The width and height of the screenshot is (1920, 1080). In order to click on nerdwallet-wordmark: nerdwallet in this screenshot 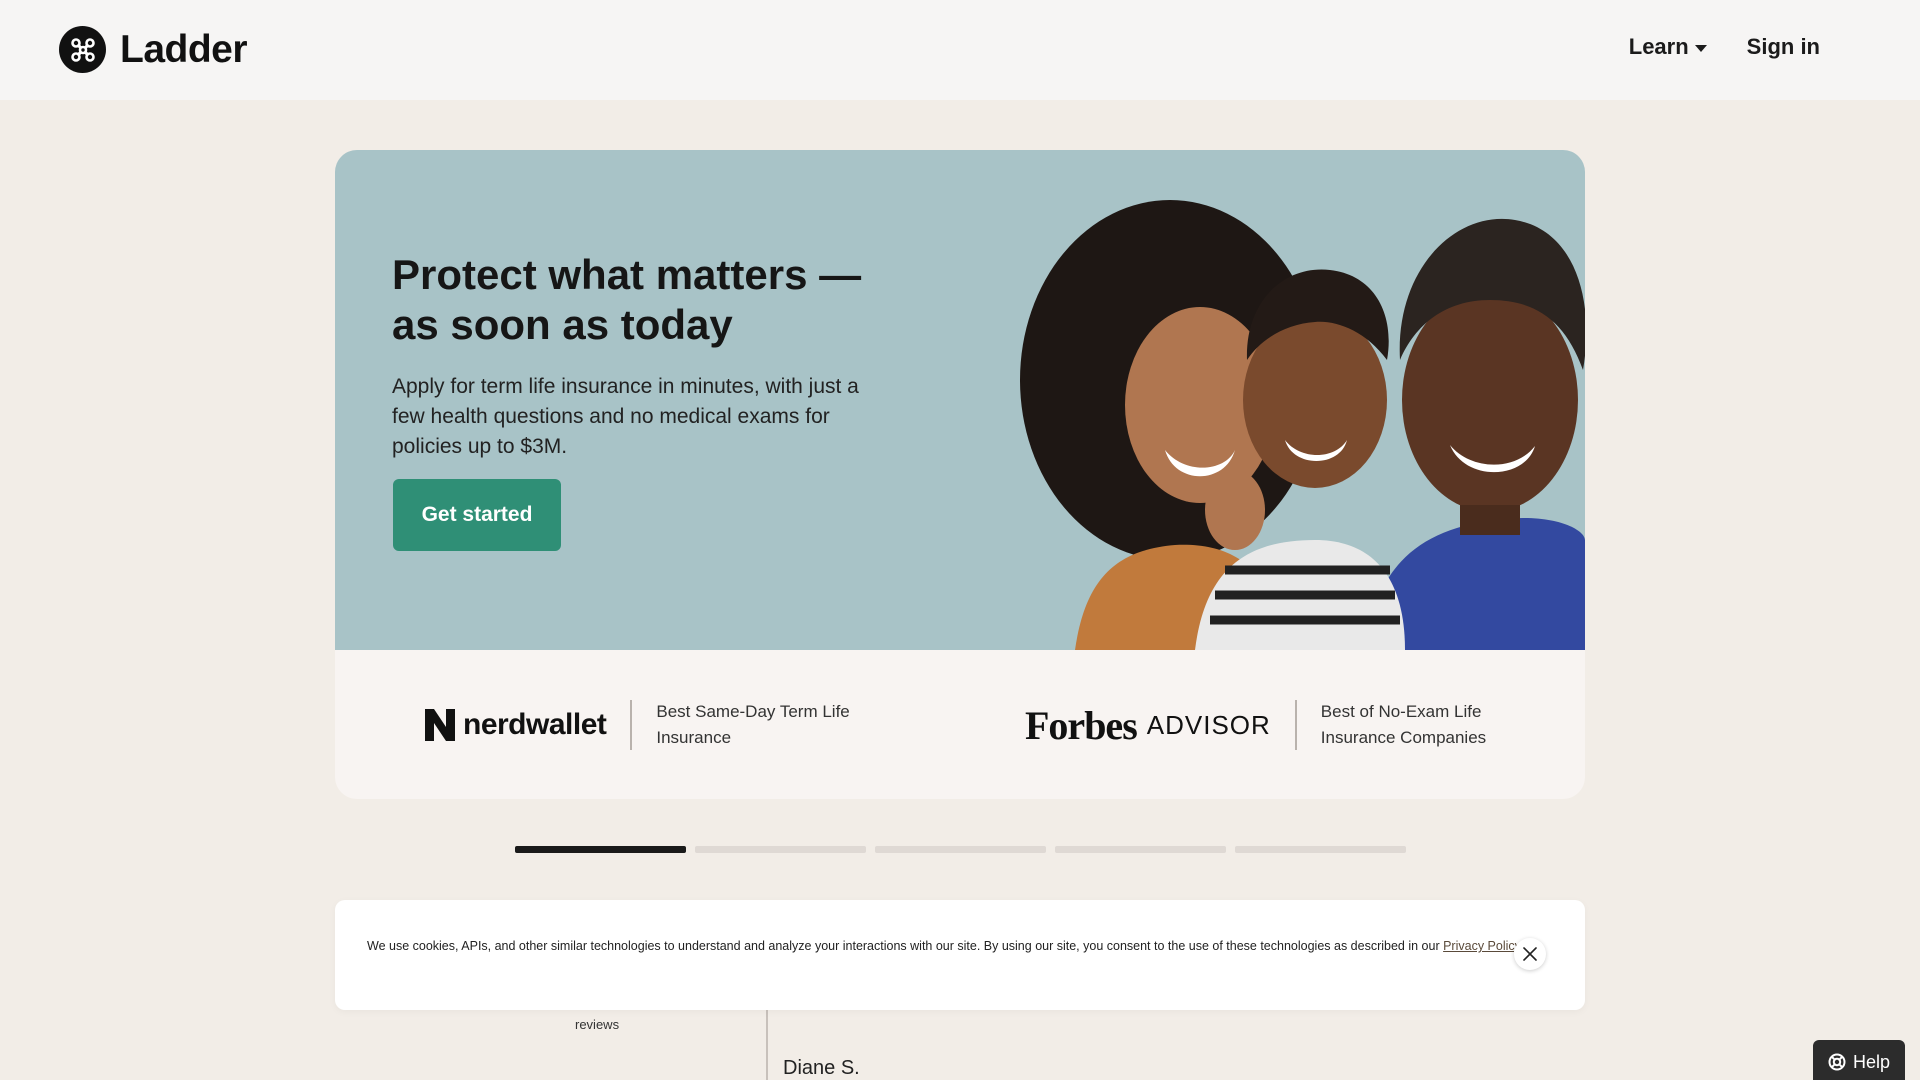, I will do `click(535, 724)`.